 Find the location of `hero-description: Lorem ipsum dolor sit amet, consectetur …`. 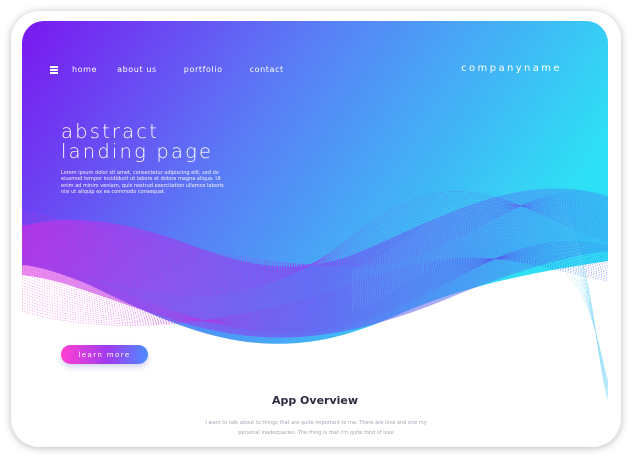

hero-description: Lorem ipsum dolor sit amet, consectetur … is located at coordinates (142, 183).